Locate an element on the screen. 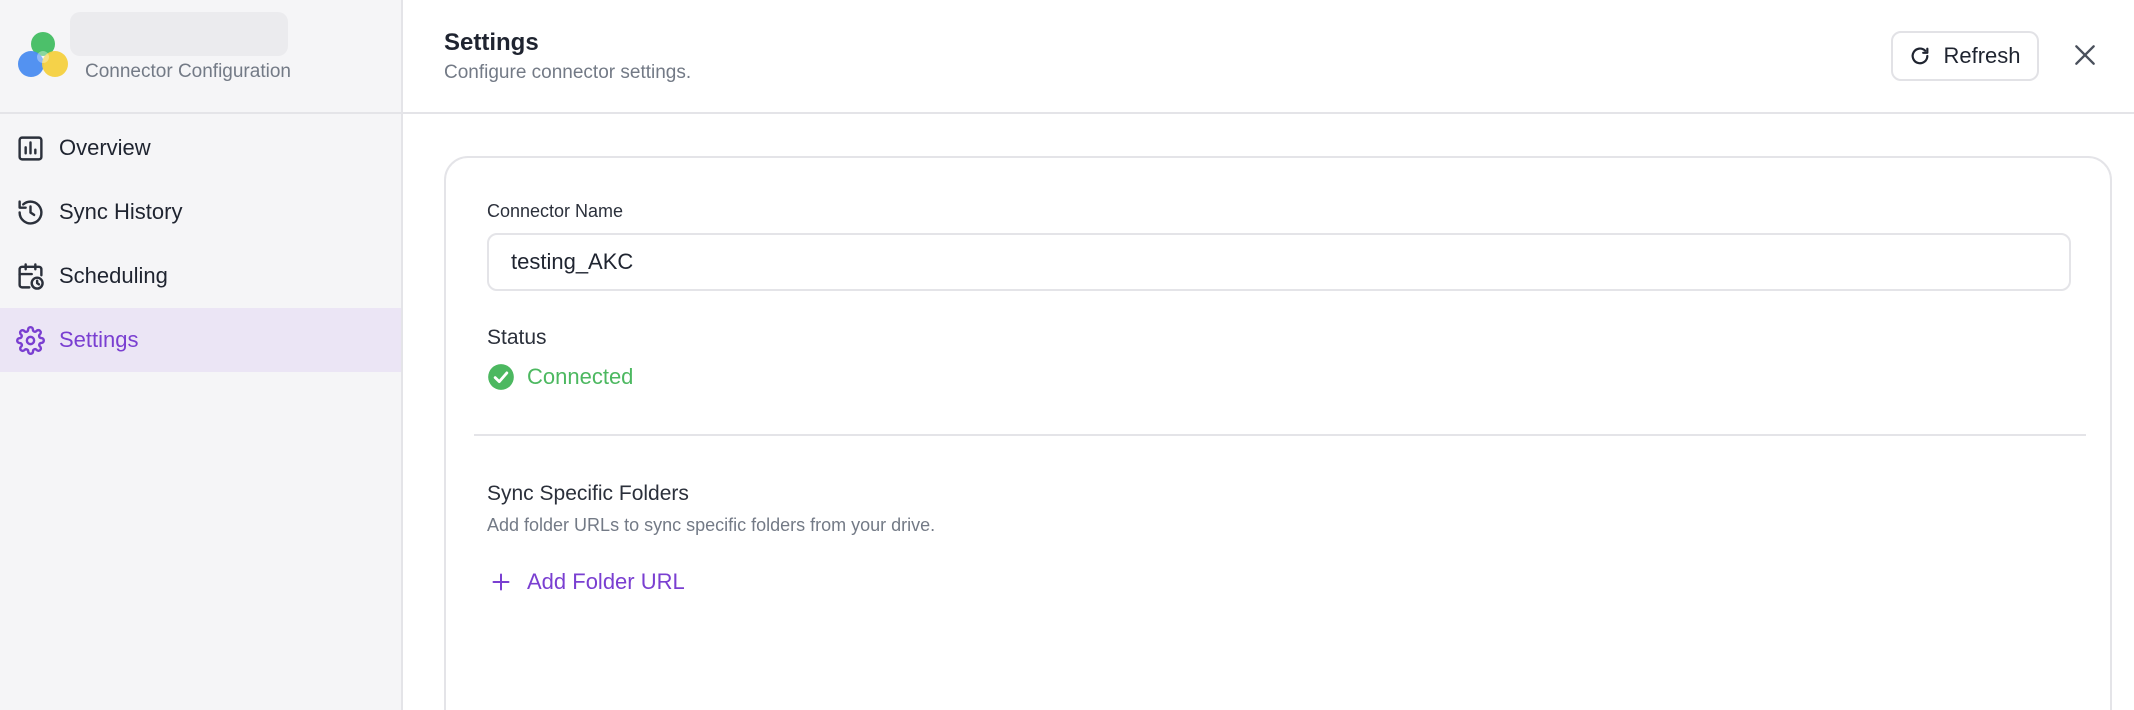 The image size is (2134, 710). sidebar-item-overview: Overview is located at coordinates (200, 148).